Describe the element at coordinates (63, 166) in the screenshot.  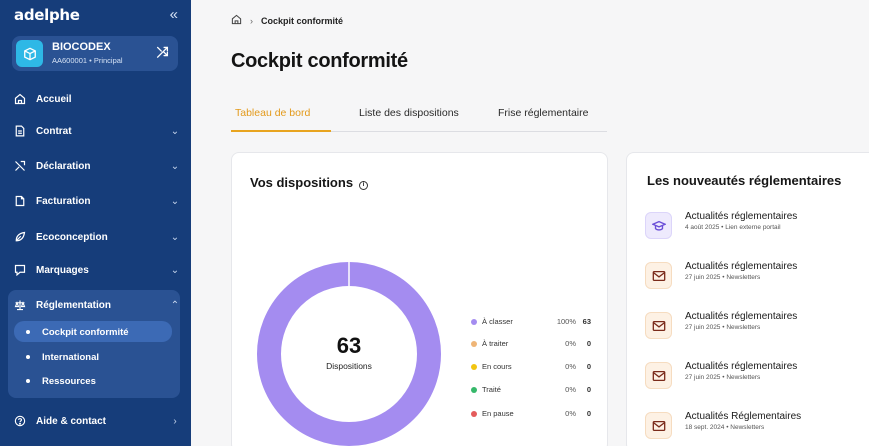
I see `sidebar-item-label: Déclaration` at that location.